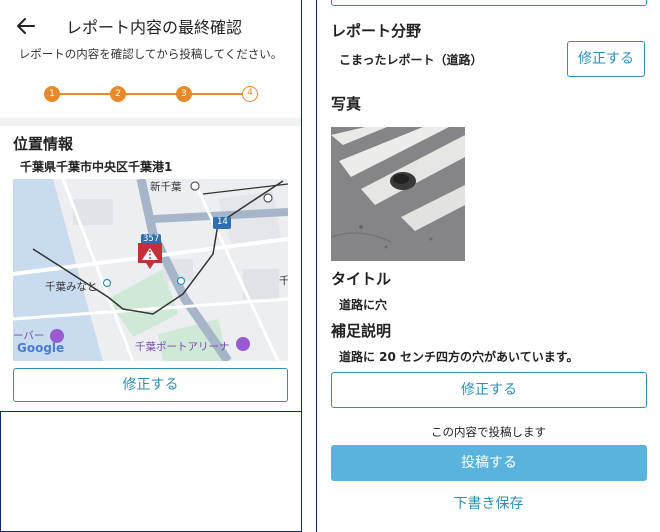 The image size is (660, 532). I want to click on step-4-current: 4, so click(250, 94).